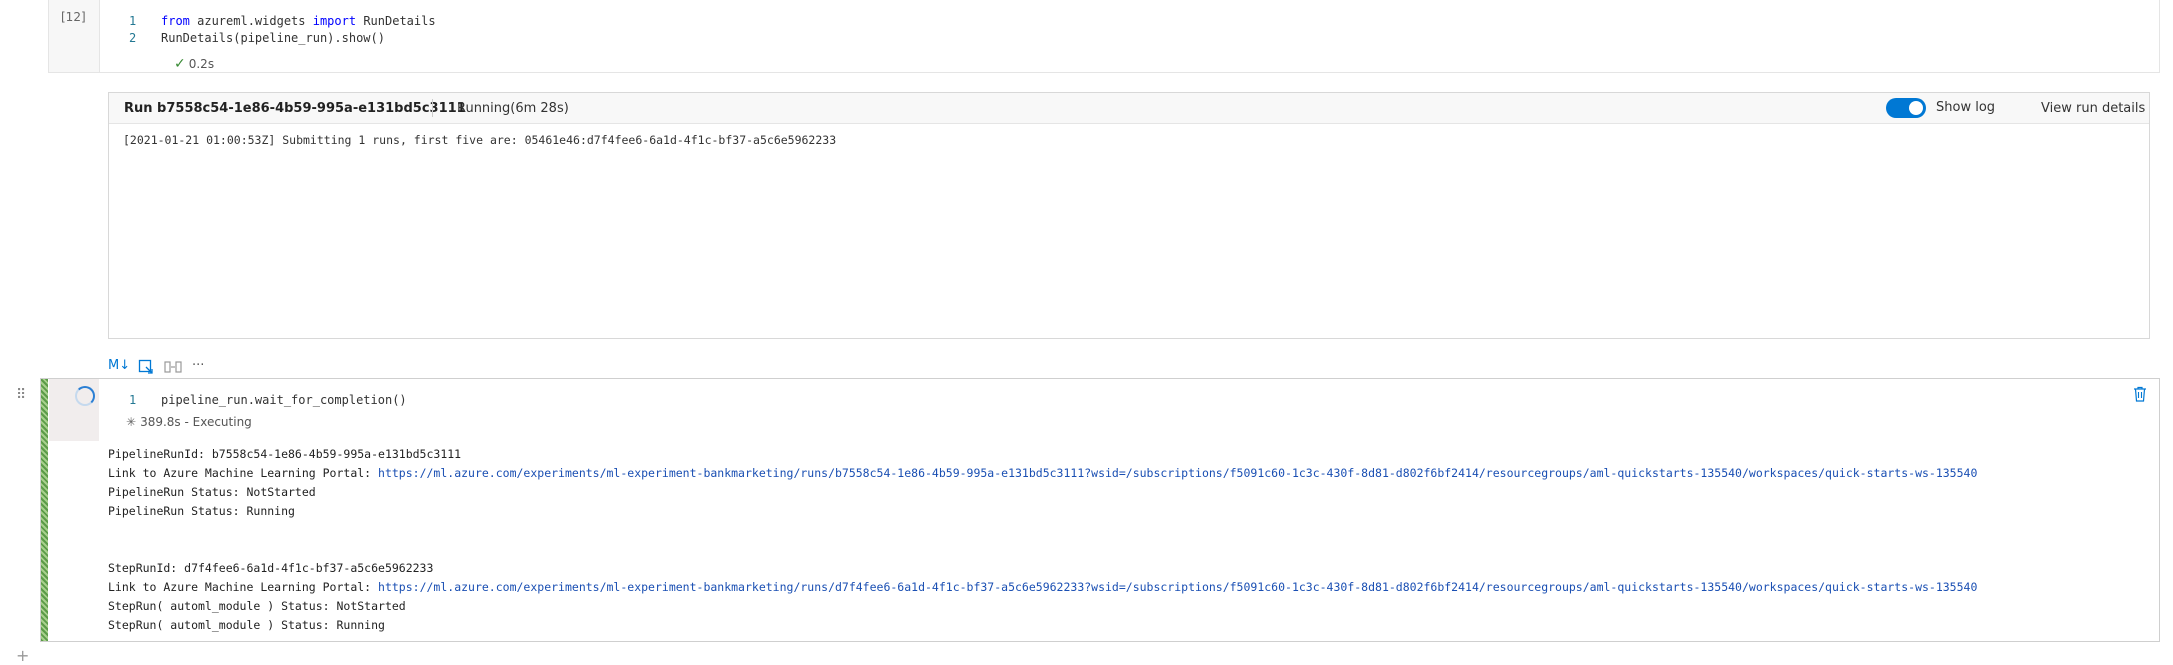 The image size is (2173, 665). What do you see at coordinates (246, 625) in the screenshot?
I see `output-line: StepRun( automl_module ) Status: Running` at bounding box center [246, 625].